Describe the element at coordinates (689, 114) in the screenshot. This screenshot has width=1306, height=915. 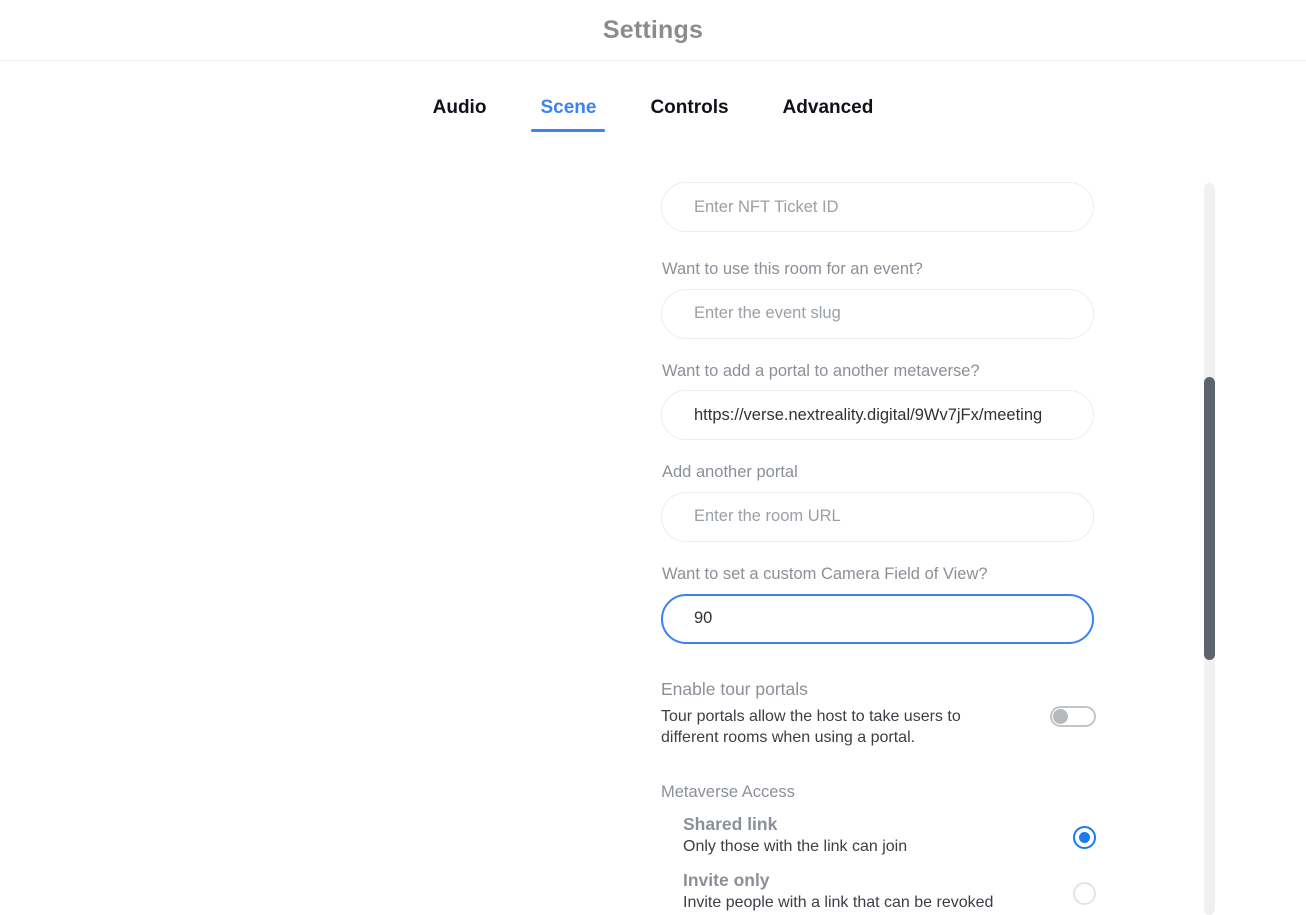
I see `tab-controls: Controls` at that location.